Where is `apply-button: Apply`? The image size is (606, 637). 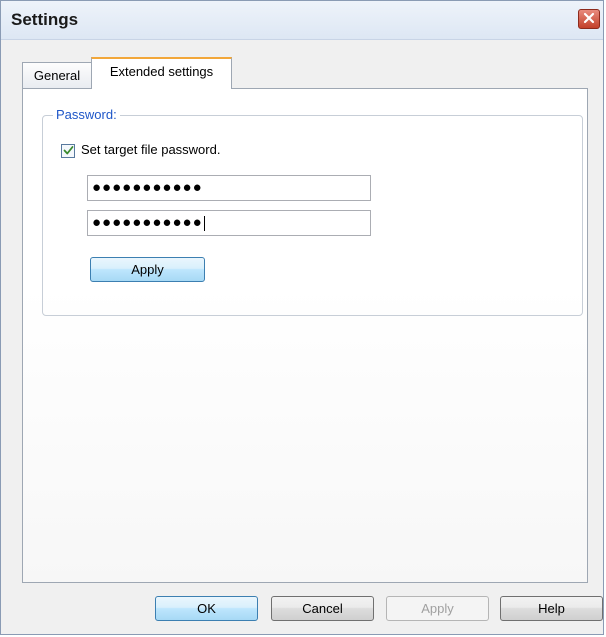 apply-button: Apply is located at coordinates (437, 608).